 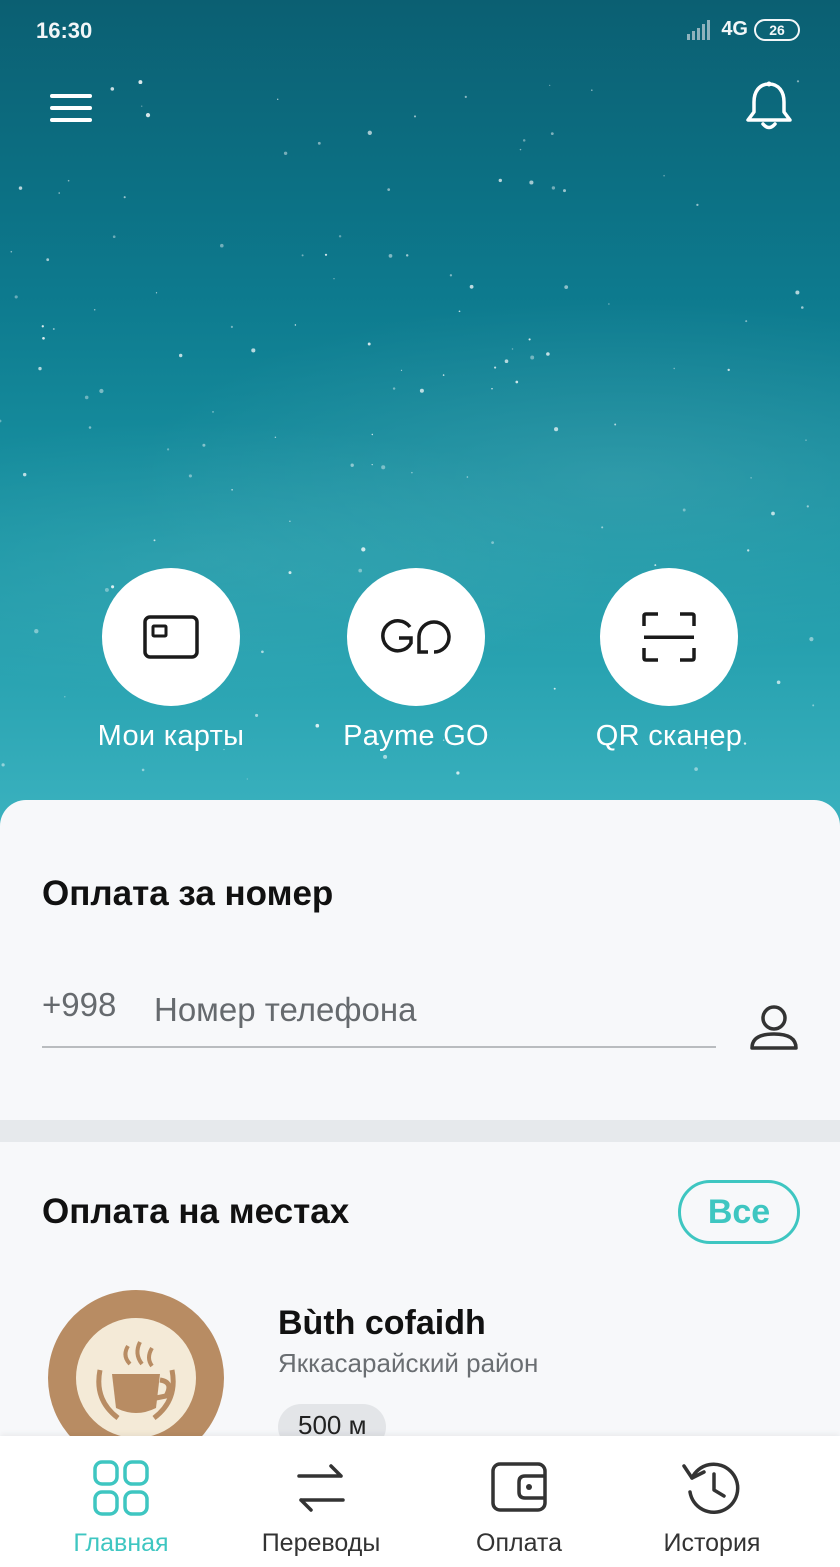 I want to click on payme-go-button: Payme GO, so click(x=416, y=660).